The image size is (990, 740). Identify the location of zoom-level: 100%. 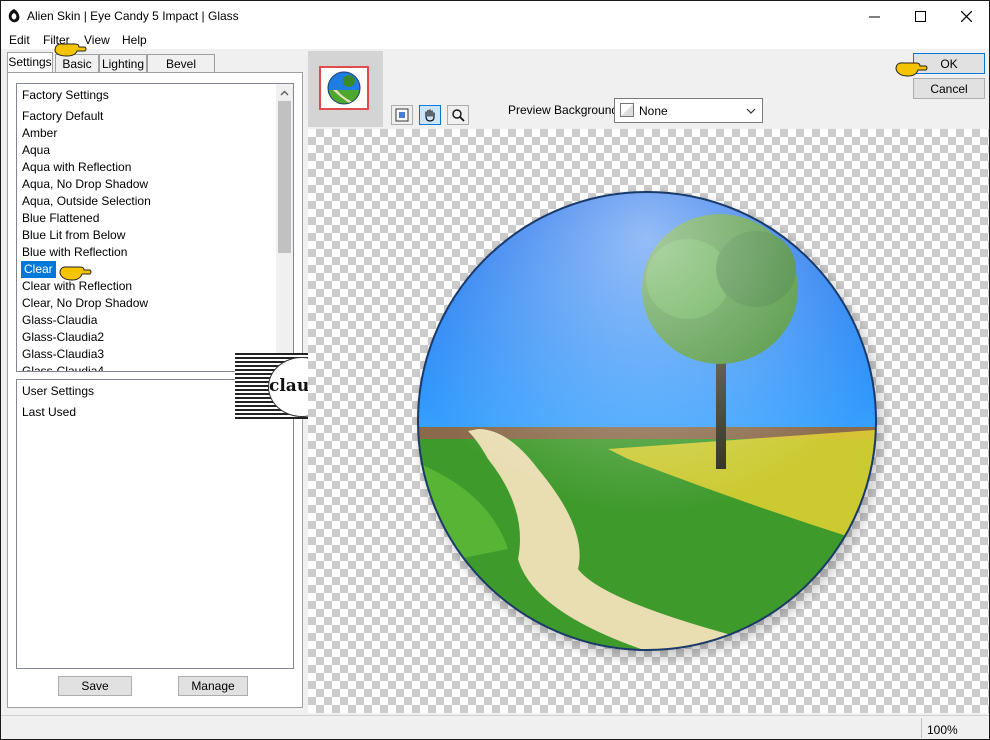
(942, 730).